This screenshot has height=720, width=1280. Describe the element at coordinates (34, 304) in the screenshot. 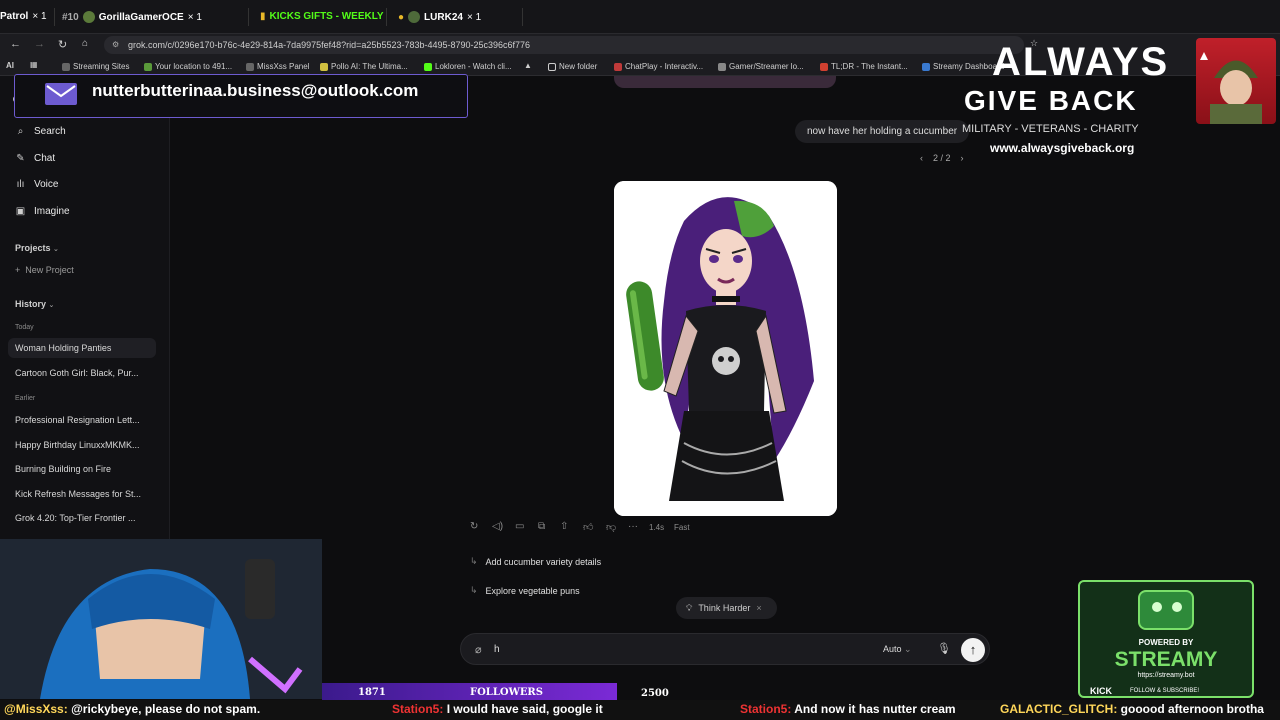

I see `history-header: History ⌄` at that location.